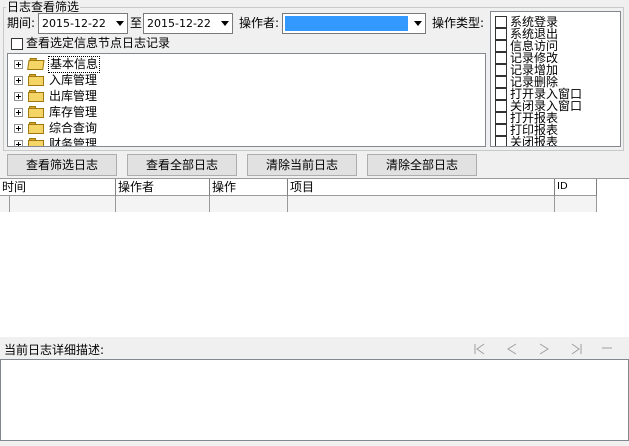 The width and height of the screenshot is (629, 446). I want to click on node-log-checkbox-row: 查看选定信息节点日志记录, so click(90, 43).